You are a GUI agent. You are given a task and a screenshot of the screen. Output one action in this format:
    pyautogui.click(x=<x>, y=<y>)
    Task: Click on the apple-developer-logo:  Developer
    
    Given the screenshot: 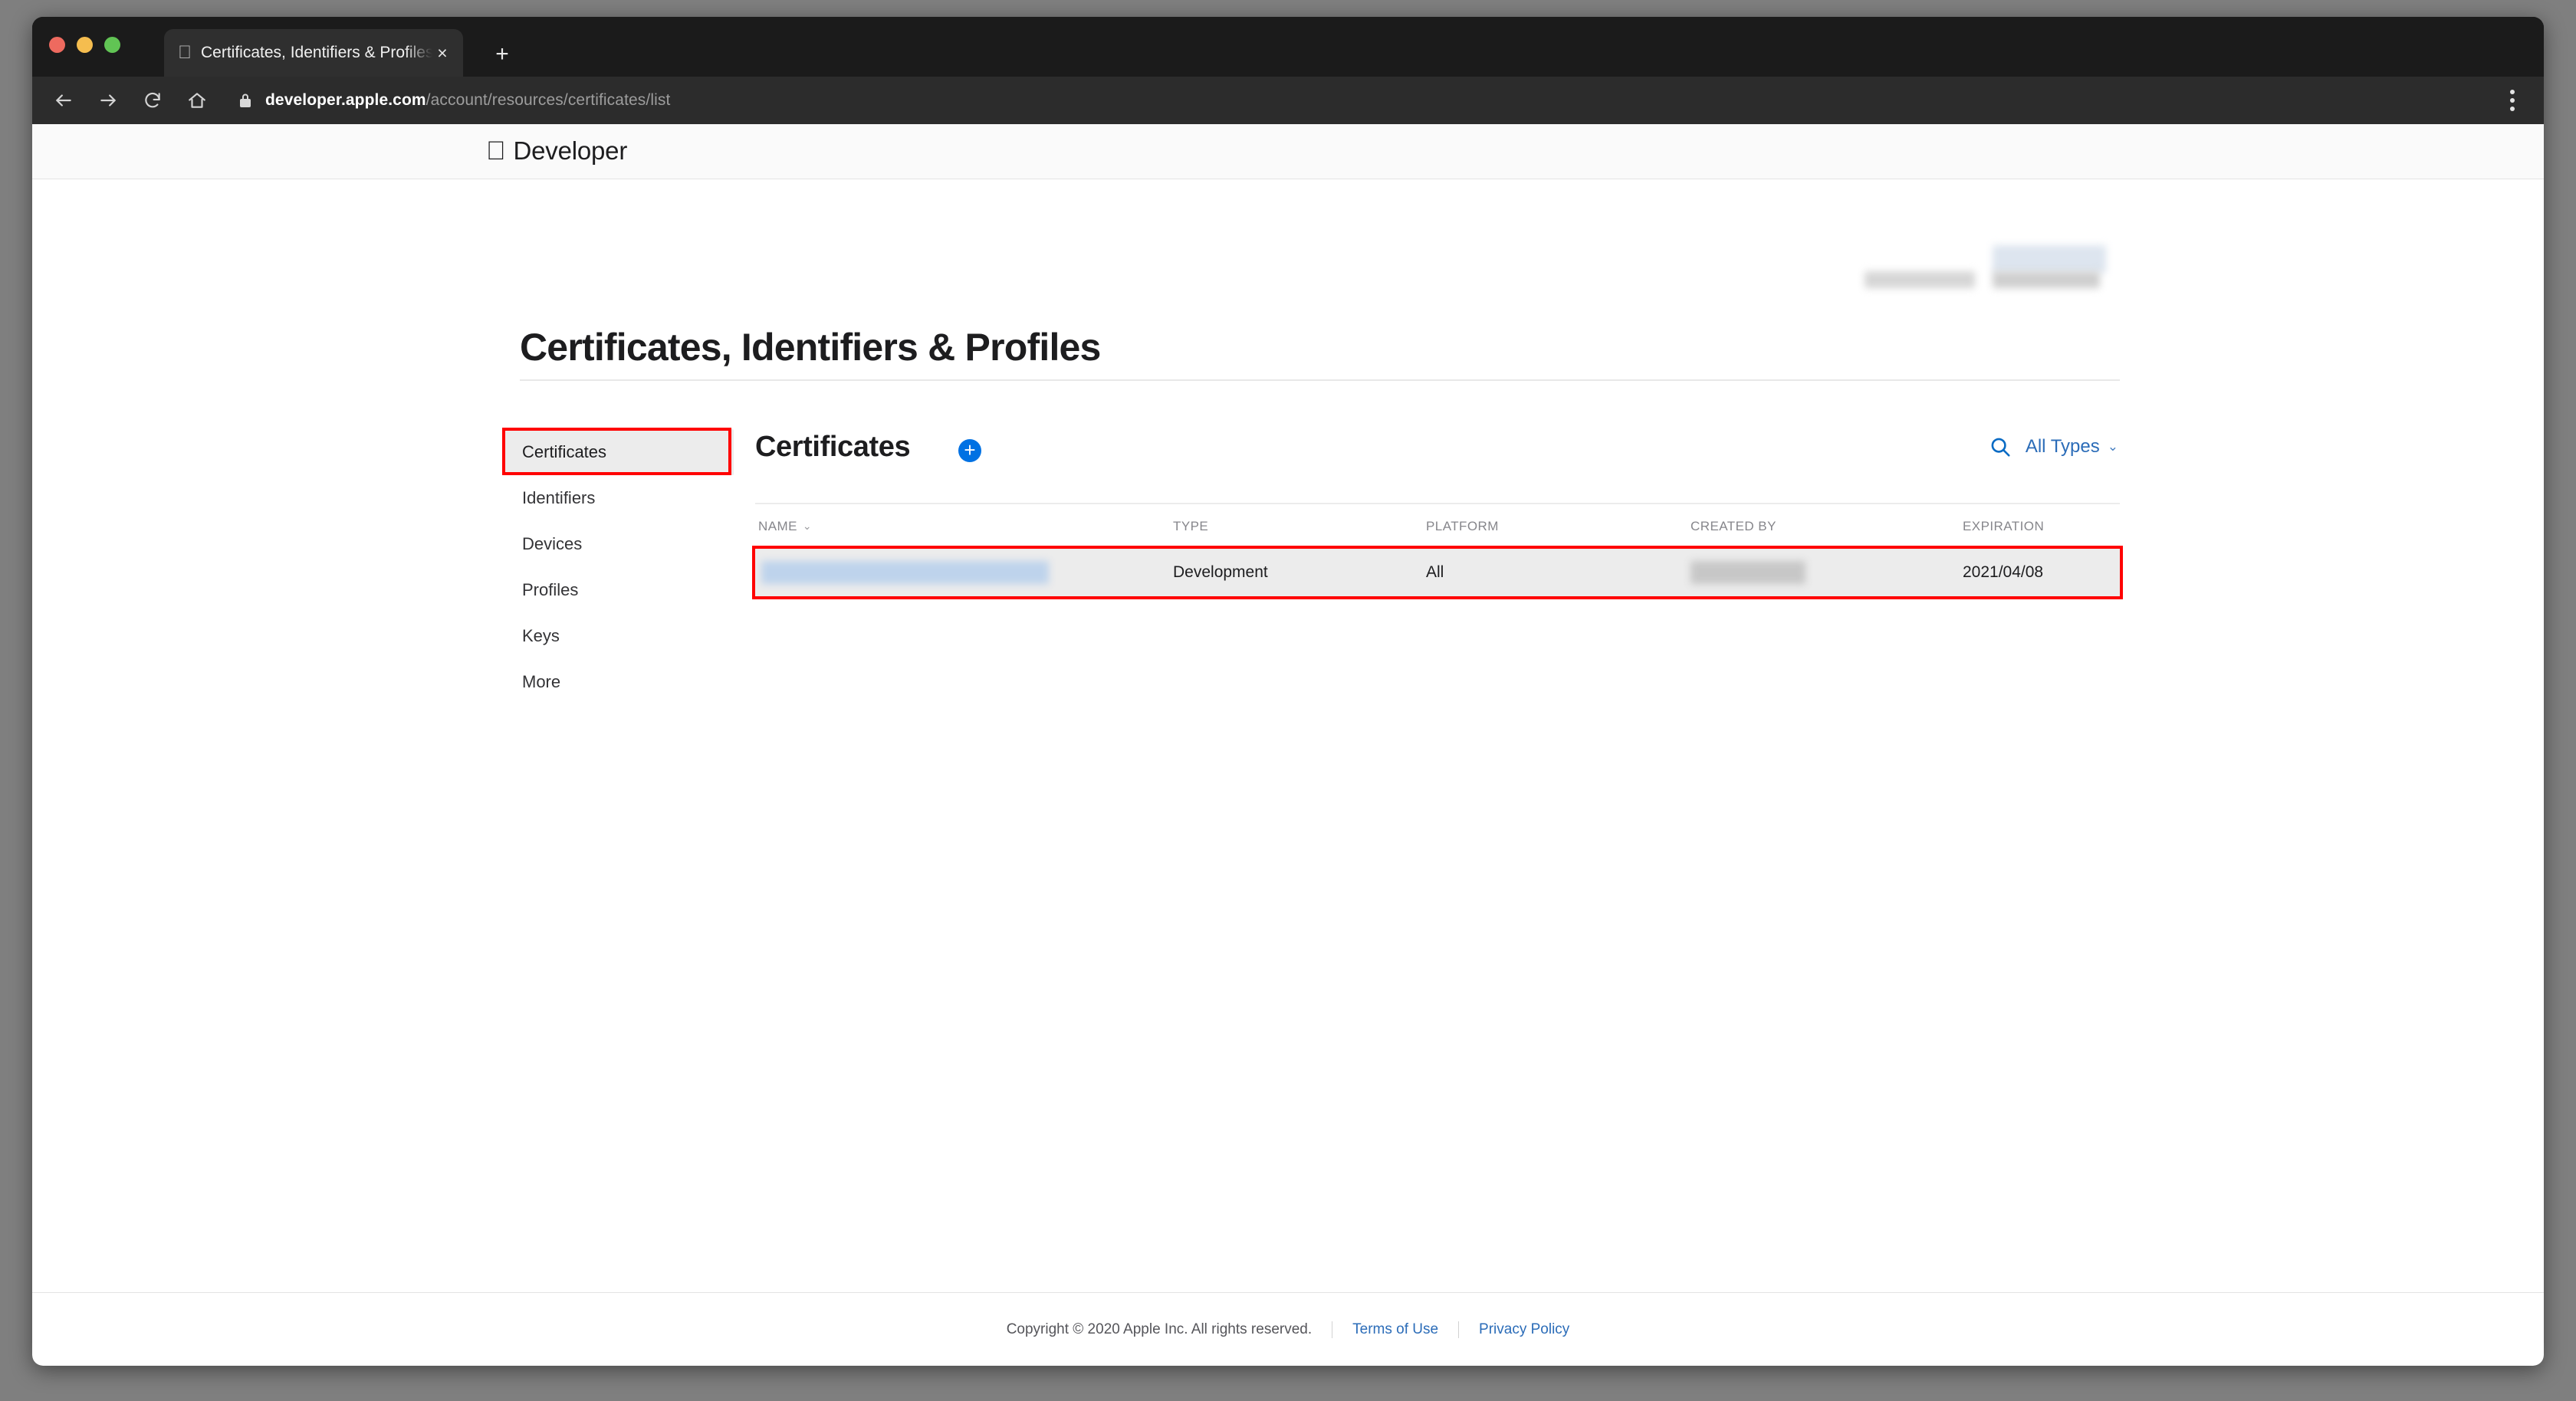 What is the action you would take?
    pyautogui.click(x=557, y=151)
    